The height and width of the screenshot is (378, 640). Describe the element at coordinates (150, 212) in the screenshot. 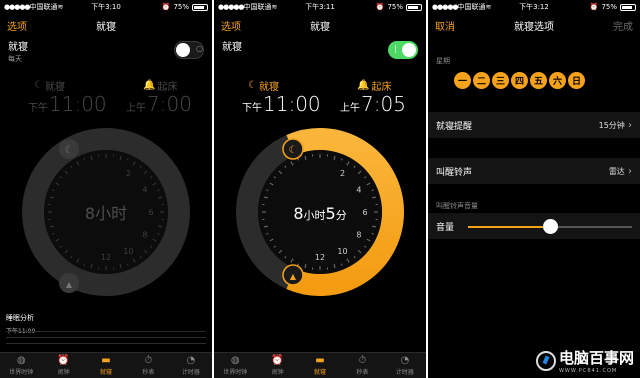

I see `dial-number: 6` at that location.